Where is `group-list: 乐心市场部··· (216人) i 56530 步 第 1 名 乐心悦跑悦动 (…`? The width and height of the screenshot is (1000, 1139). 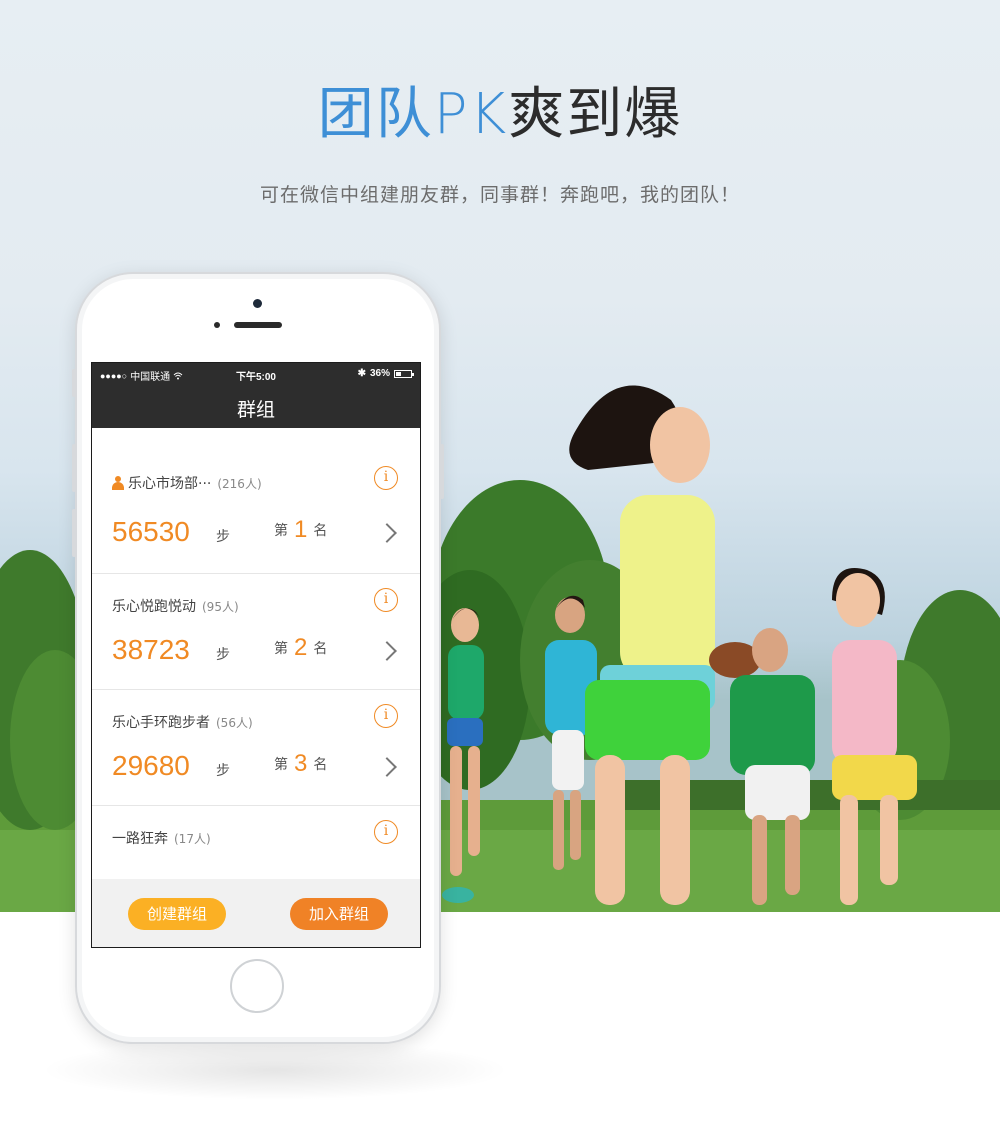 group-list: 乐心市场部··· (216人) i 56530 步 第 1 名 乐心悦跑悦动 (… is located at coordinates (256, 652).